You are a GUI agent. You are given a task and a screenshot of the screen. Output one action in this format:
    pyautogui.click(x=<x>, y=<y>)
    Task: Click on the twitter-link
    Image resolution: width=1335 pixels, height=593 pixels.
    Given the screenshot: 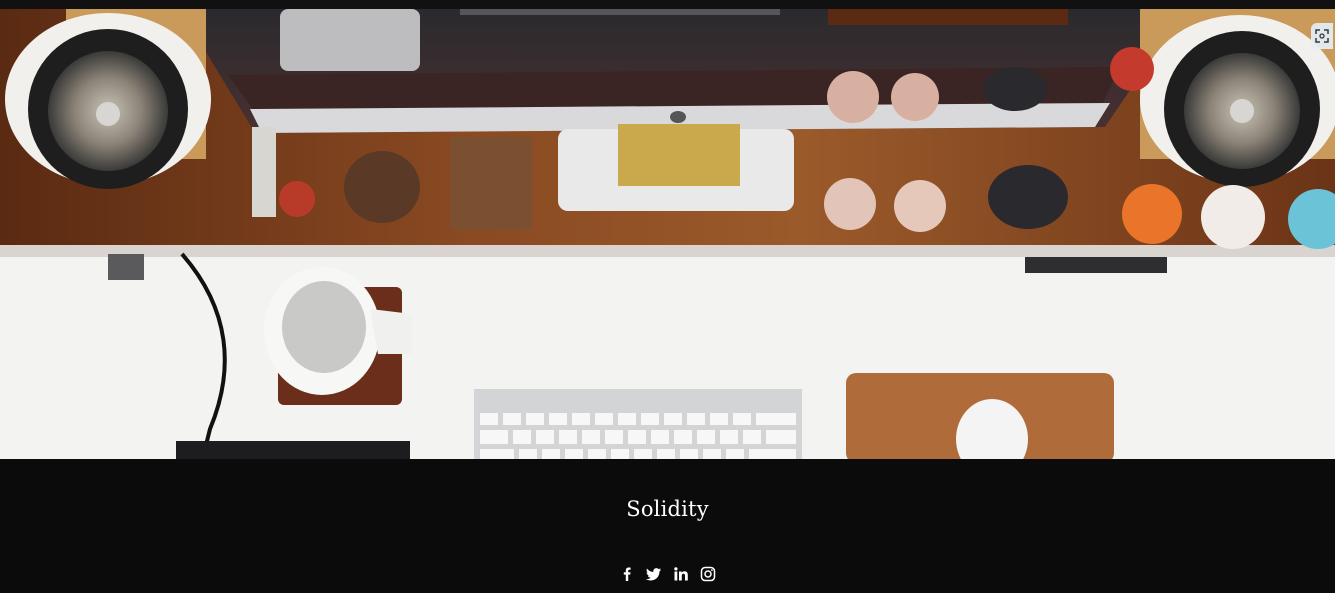 What is the action you would take?
    pyautogui.click(x=654, y=574)
    